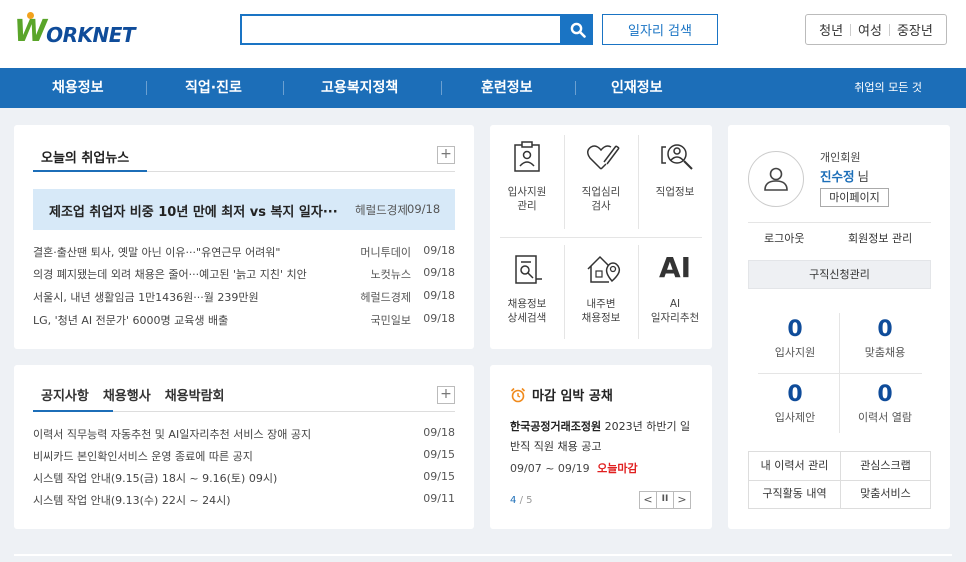 This screenshot has width=966, height=562. I want to click on job-request-management-button: 구직신청관리, so click(839, 274).